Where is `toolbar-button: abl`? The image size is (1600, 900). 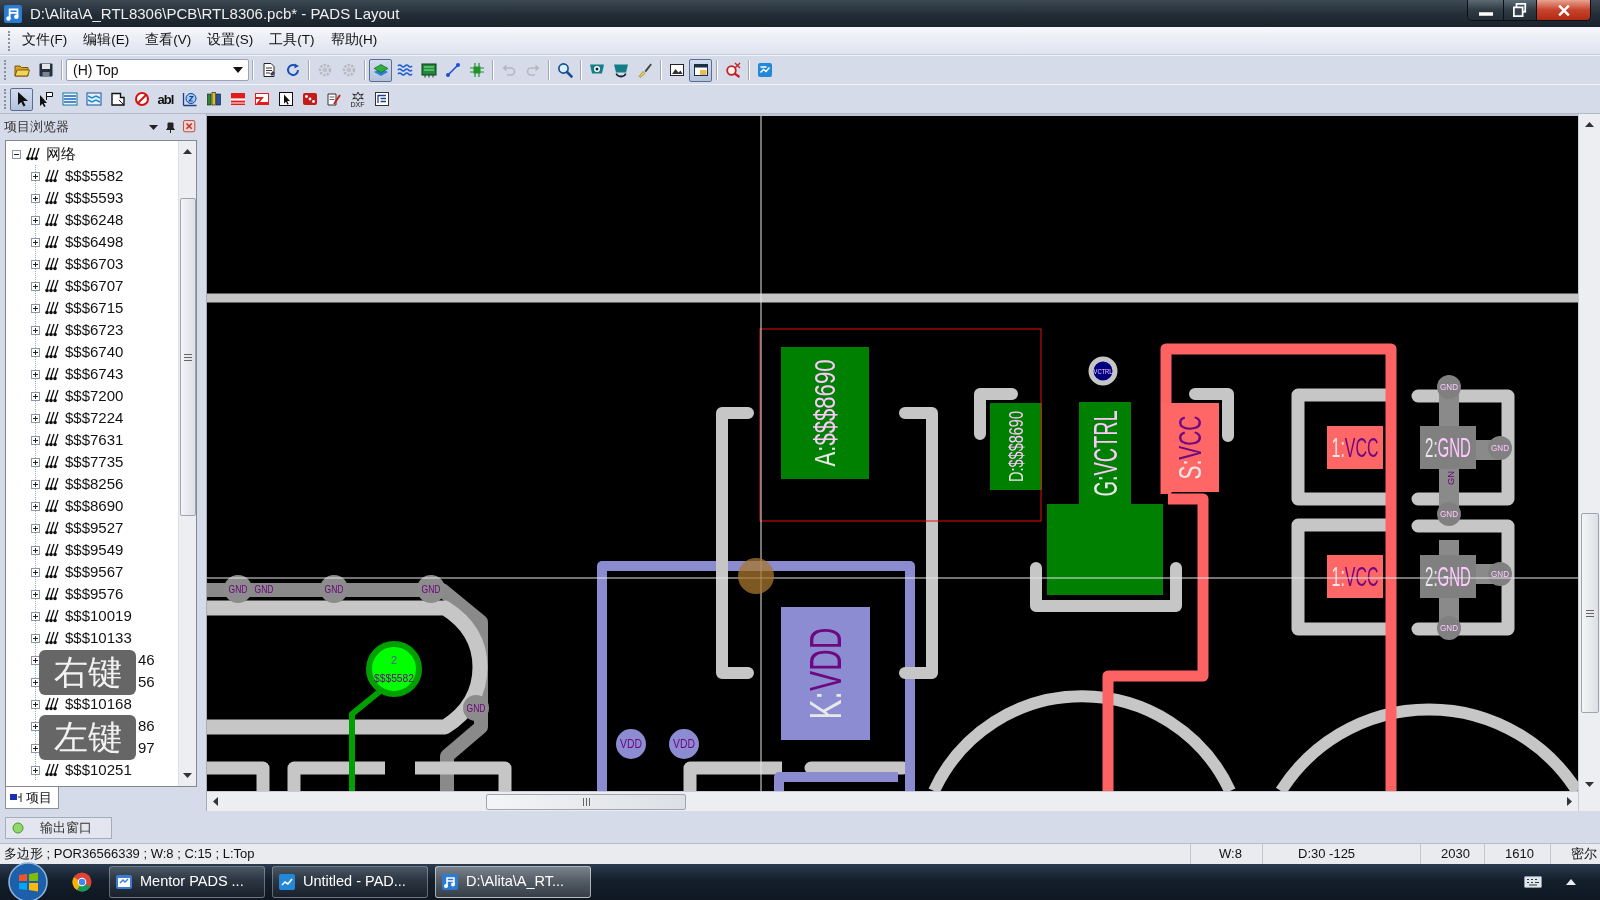 toolbar-button: abl is located at coordinates (165, 99).